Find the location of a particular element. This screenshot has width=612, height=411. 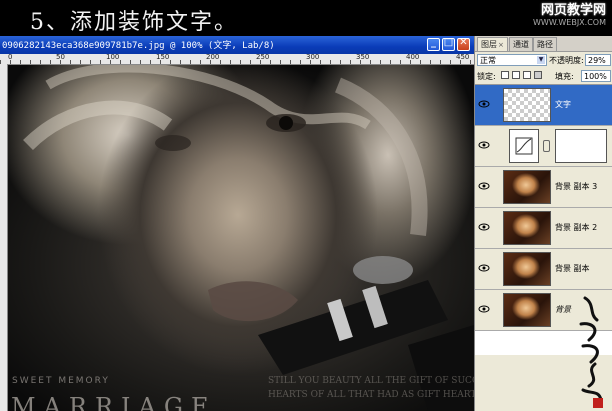

layer-name: 背景 副本 2 is located at coordinates (576, 227).